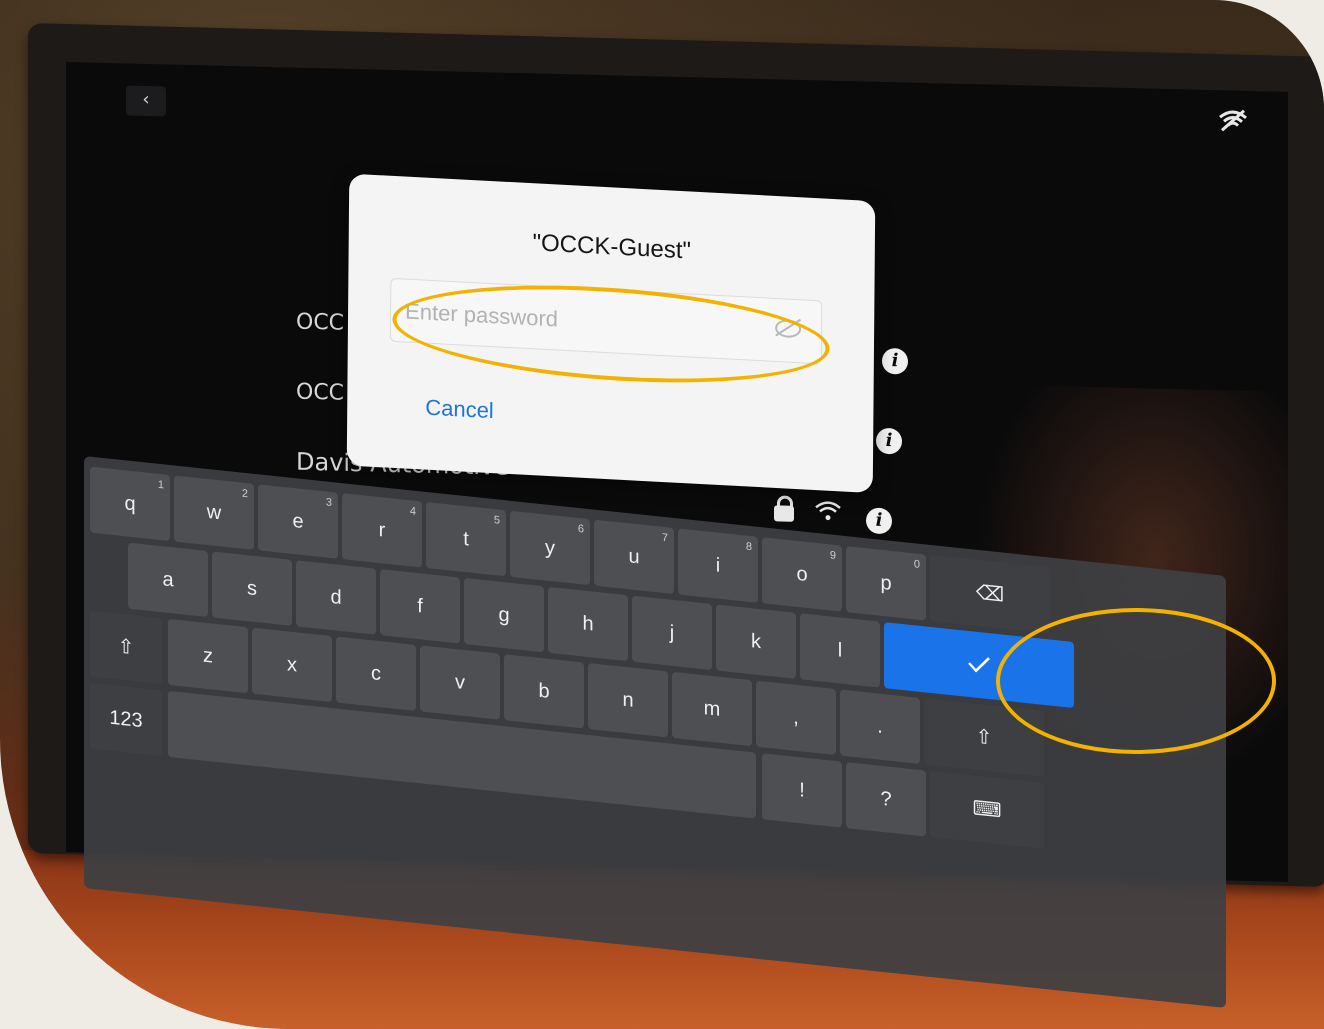 This screenshot has height=1029, width=1324. I want to click on key-label: o, so click(802, 574).